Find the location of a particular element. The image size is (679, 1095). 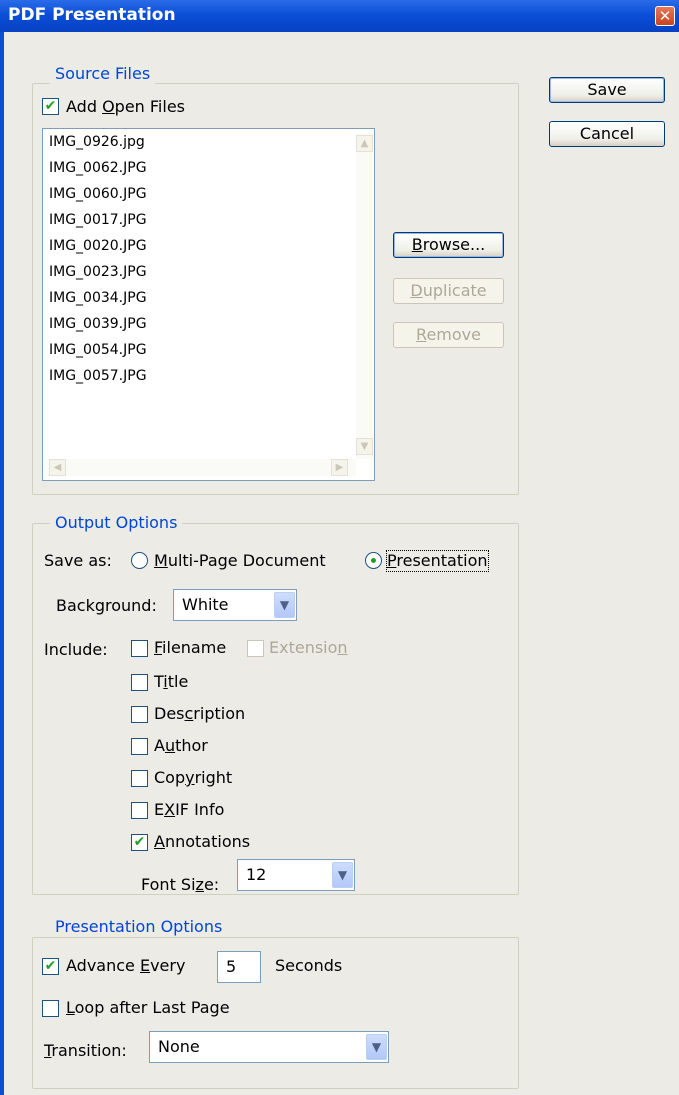

save-as-label: Save as: is located at coordinates (78, 560).